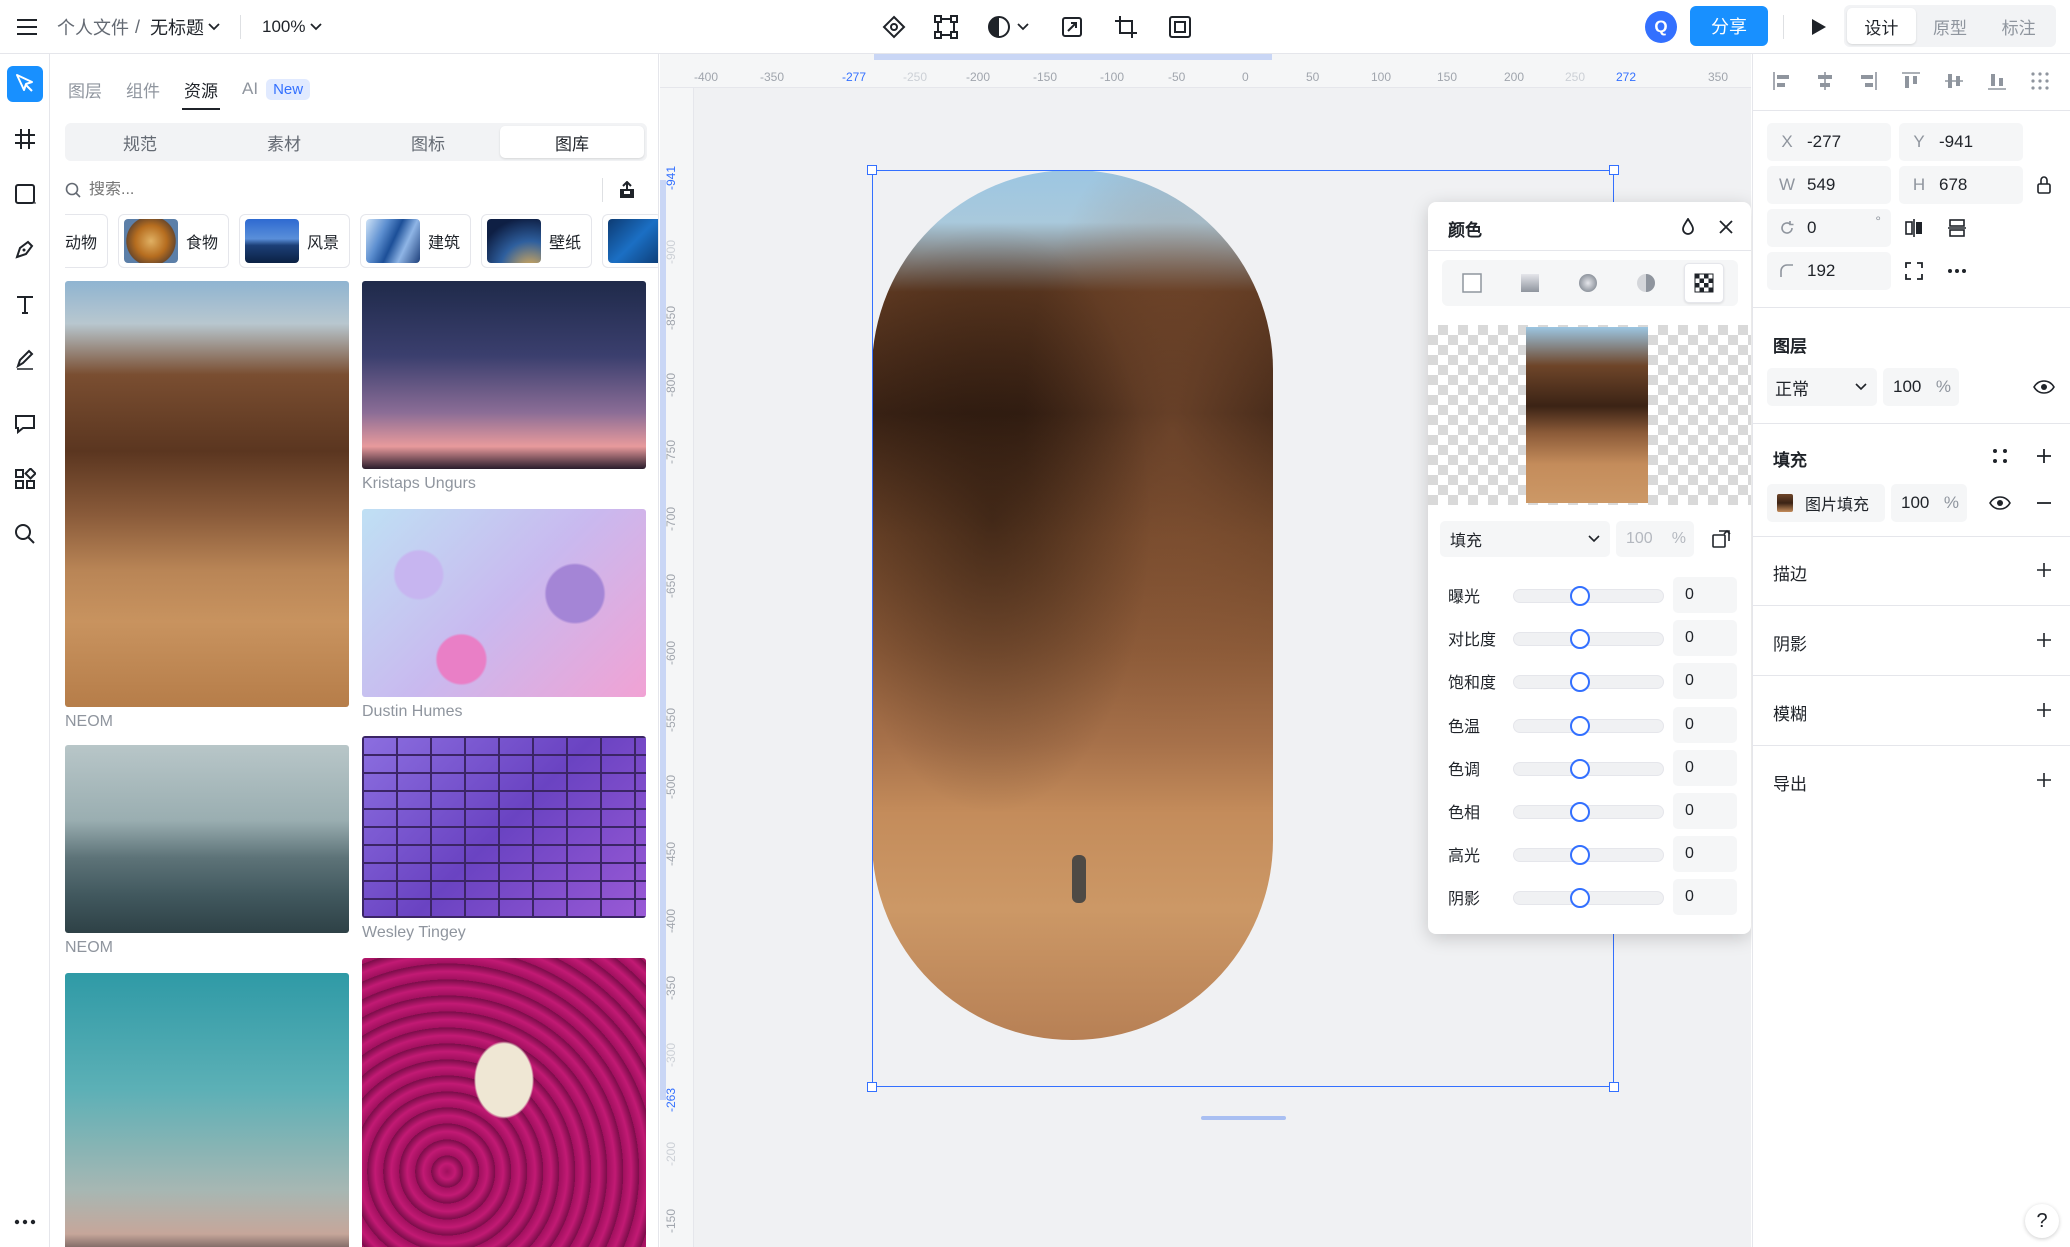 The height and width of the screenshot is (1247, 2070). Describe the element at coordinates (292, 27) in the screenshot. I see `zoom-dropdown: 100%` at that location.